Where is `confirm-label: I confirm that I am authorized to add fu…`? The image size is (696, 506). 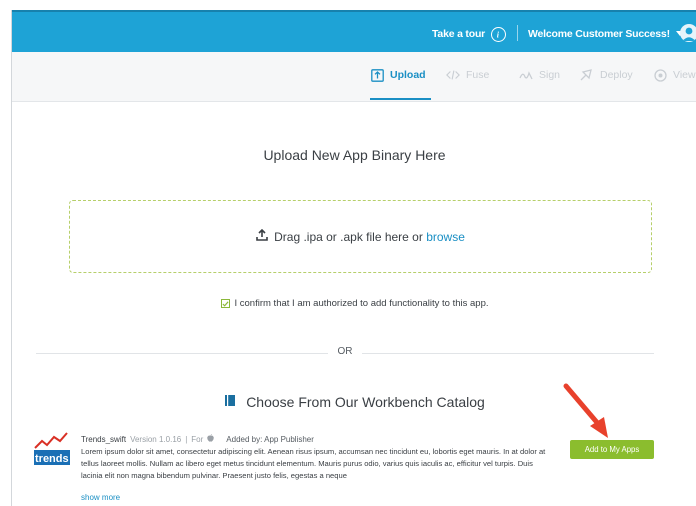
confirm-label: I confirm that I am authorized to add fu… is located at coordinates (361, 303).